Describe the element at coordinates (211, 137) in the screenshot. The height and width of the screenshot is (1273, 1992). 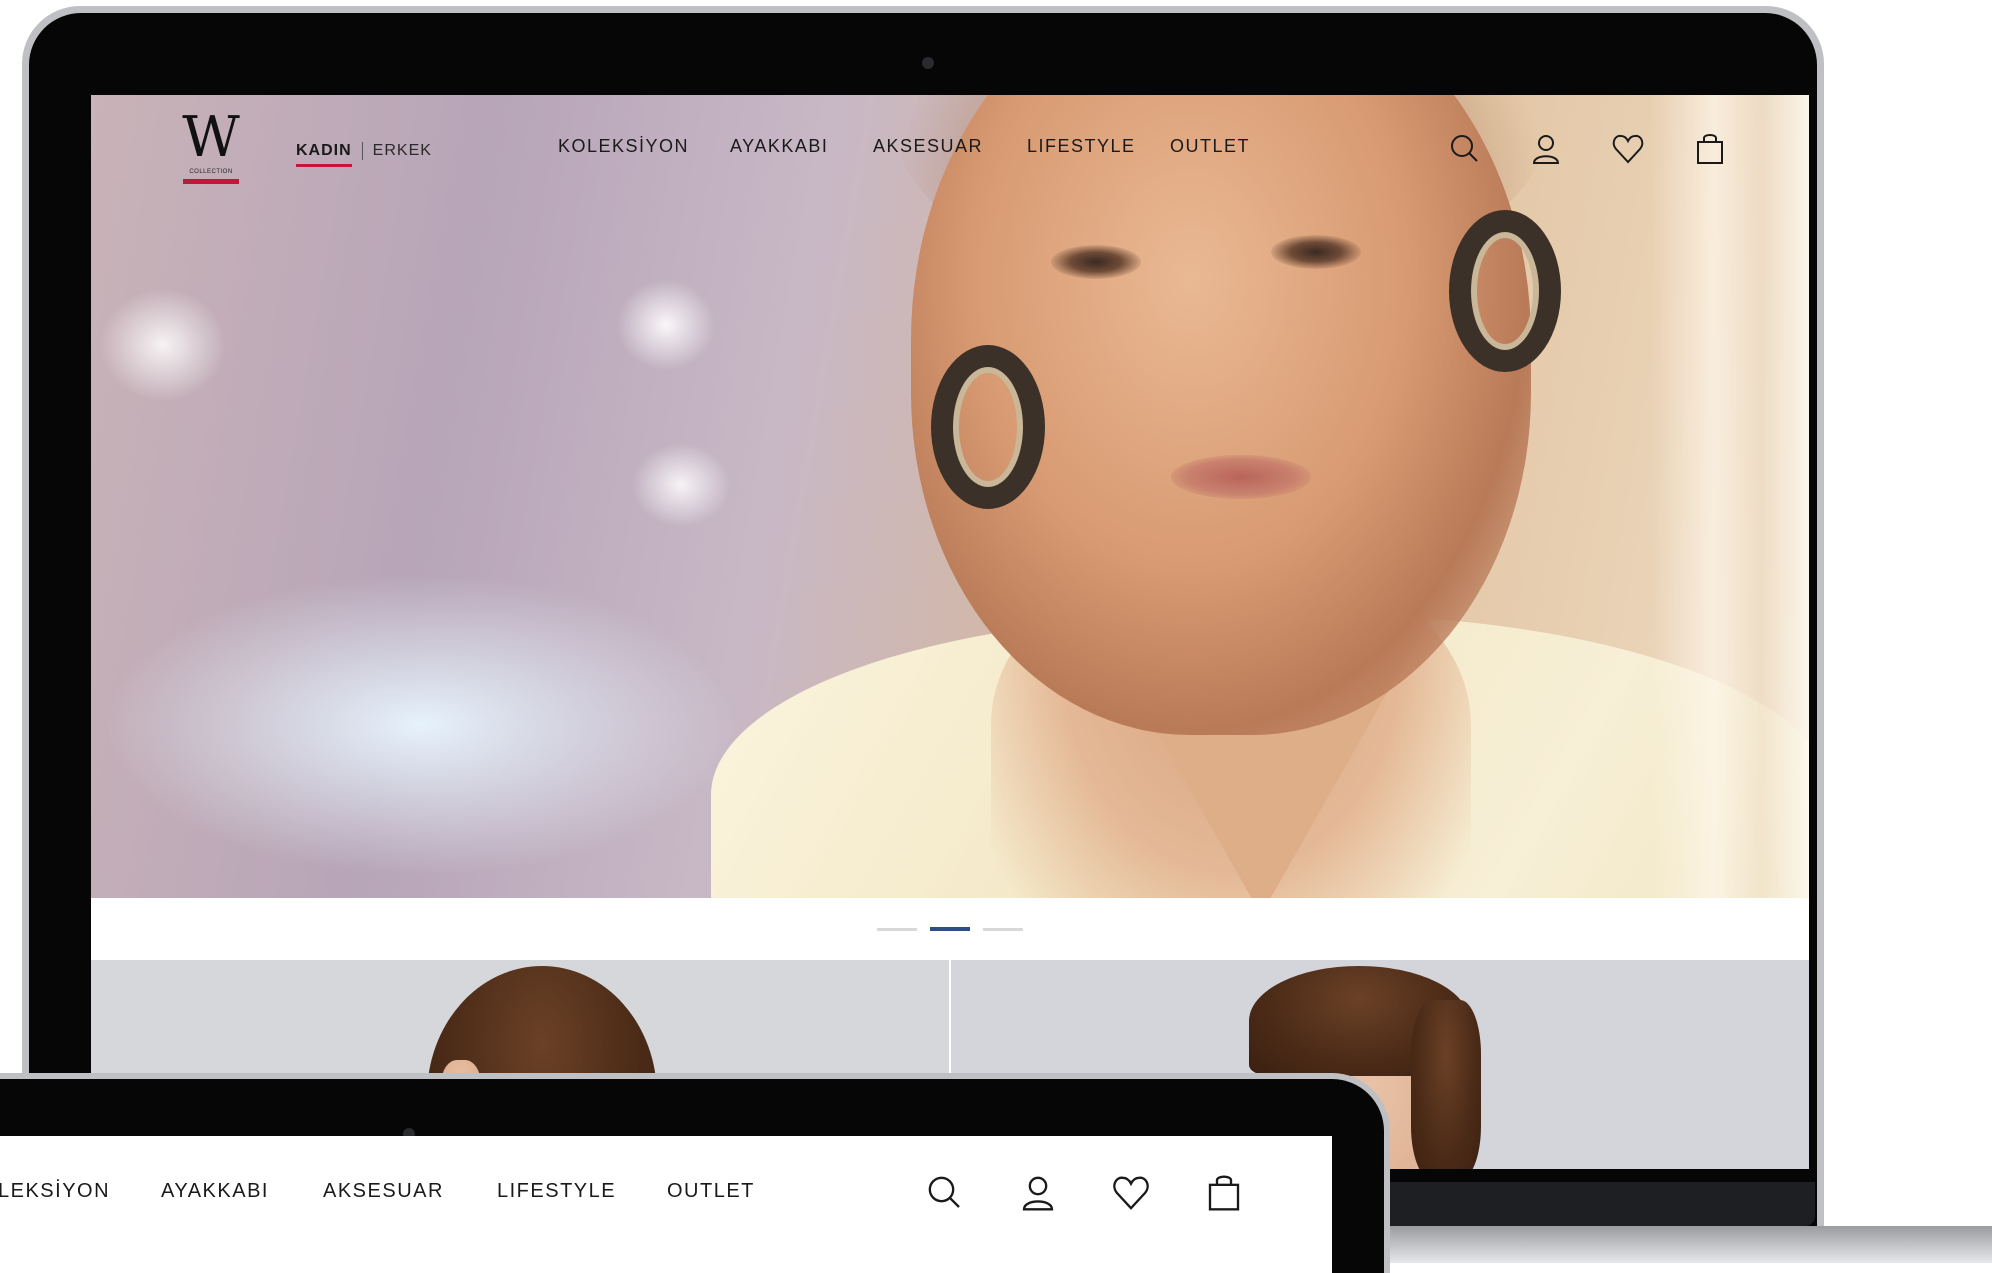
I see `logo-mark: W` at that location.